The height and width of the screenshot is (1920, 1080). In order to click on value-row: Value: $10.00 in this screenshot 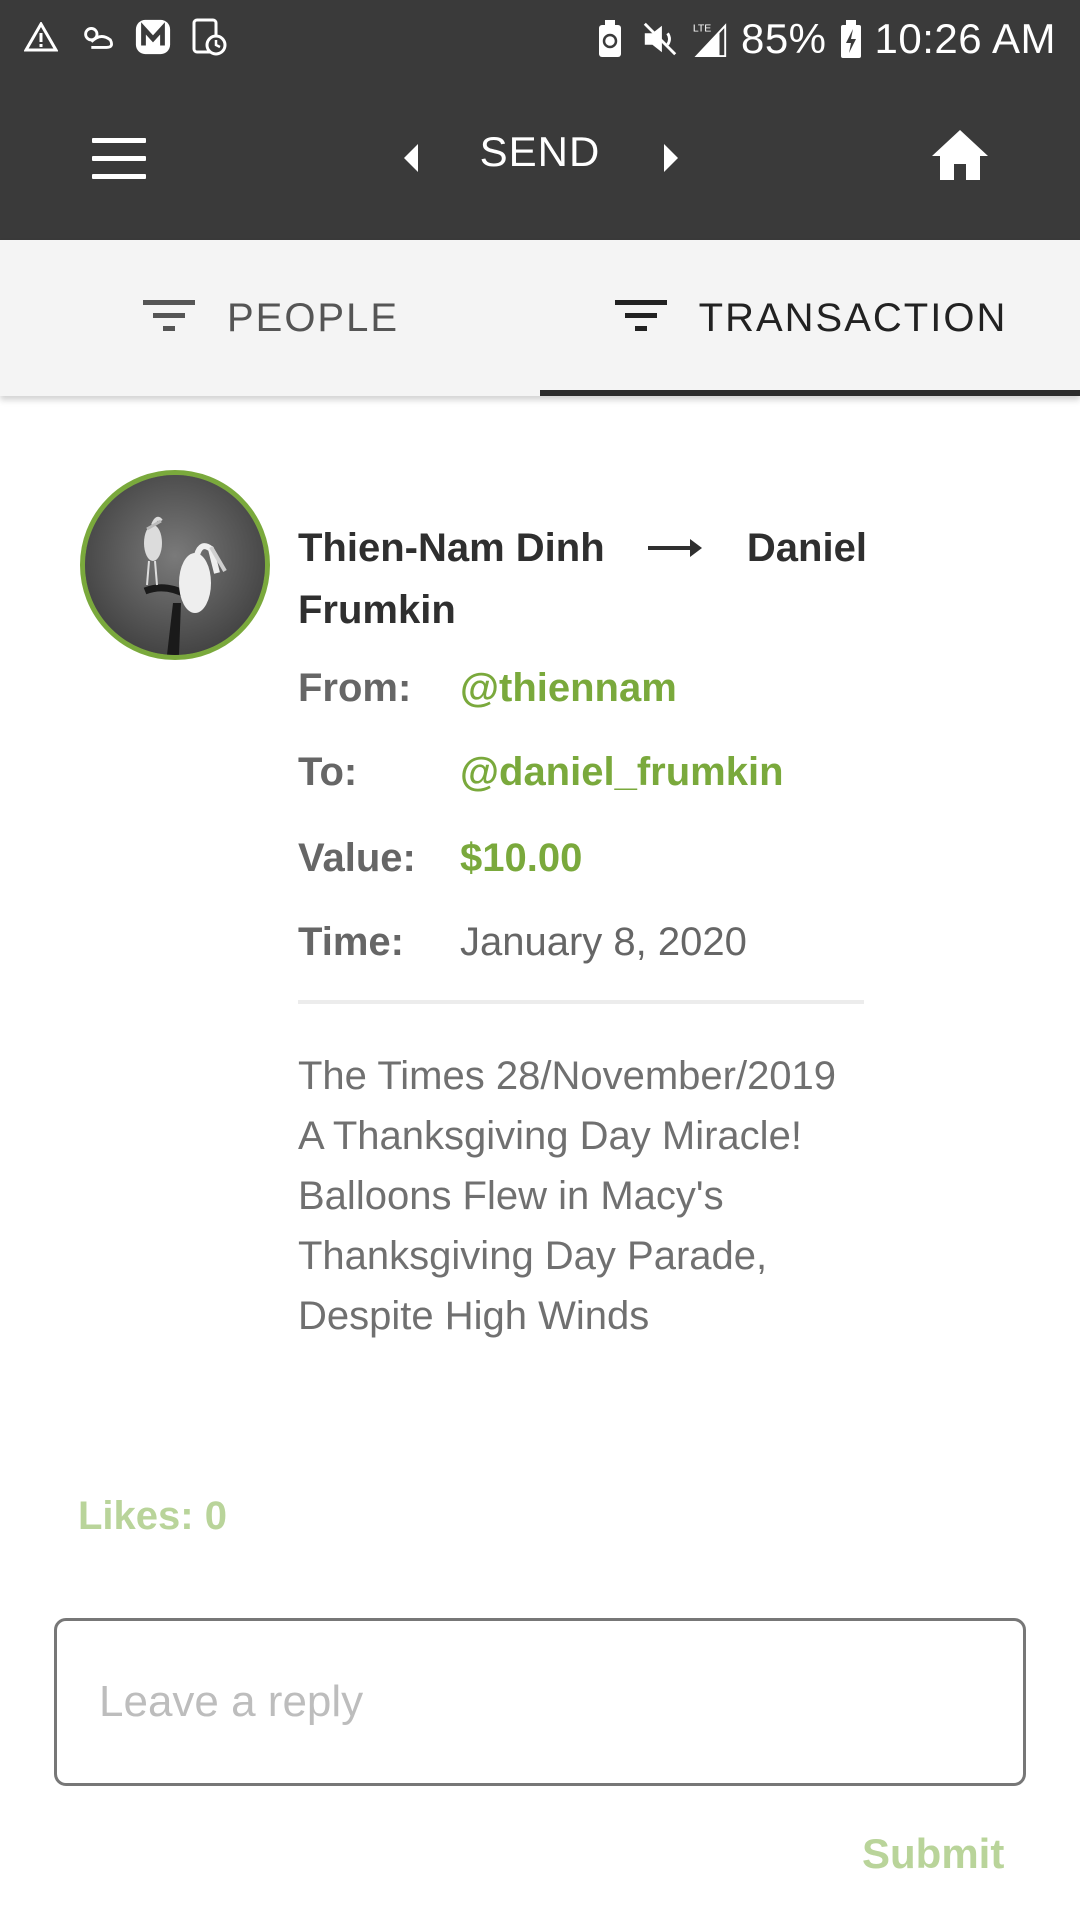, I will do `click(440, 858)`.